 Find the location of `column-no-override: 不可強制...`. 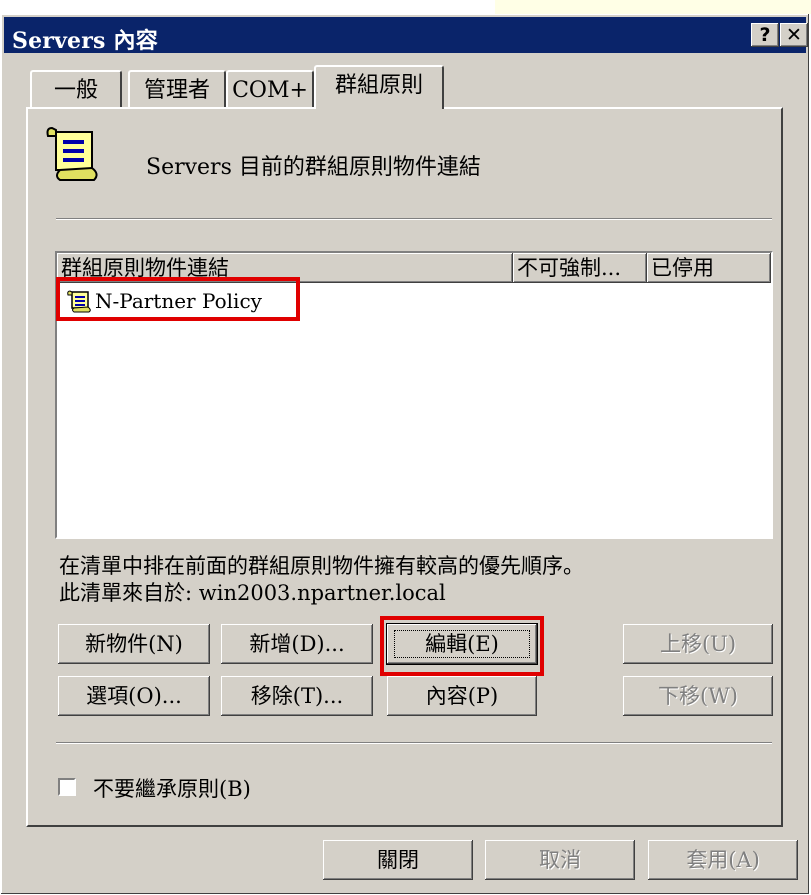

column-no-override: 不可強制... is located at coordinates (580, 268).